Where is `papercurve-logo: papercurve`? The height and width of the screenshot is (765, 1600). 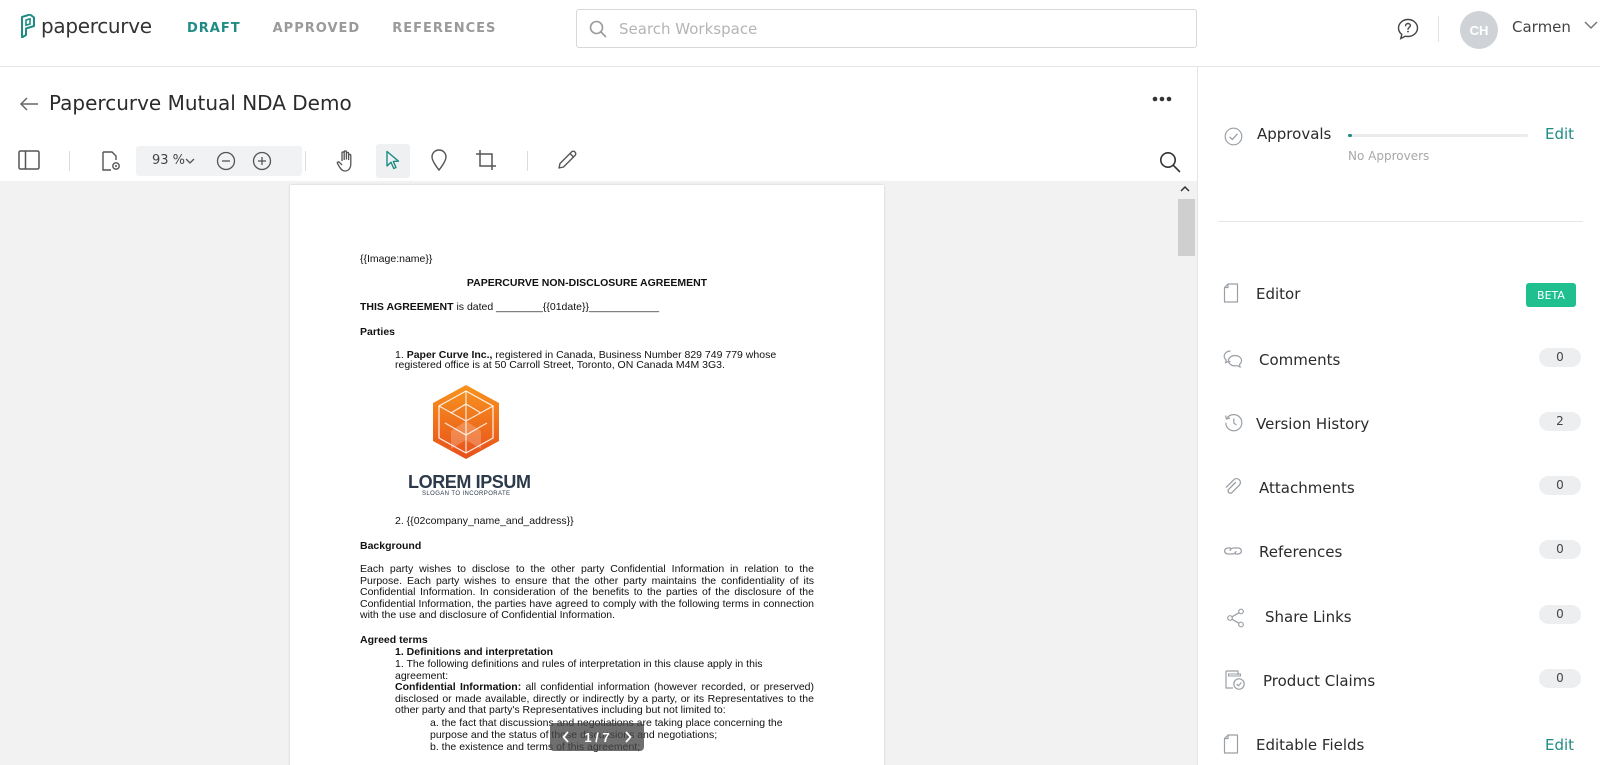 papercurve-logo: papercurve is located at coordinates (85, 26).